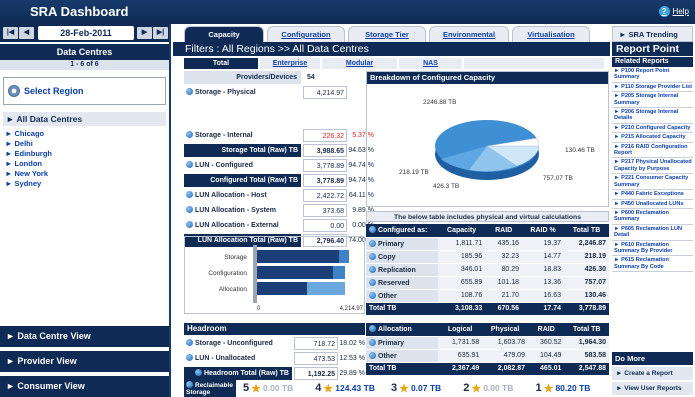  What do you see at coordinates (652, 249) in the screenshot?
I see `report-link: ► P610 Reclamation Summary By Provider` at bounding box center [652, 249].